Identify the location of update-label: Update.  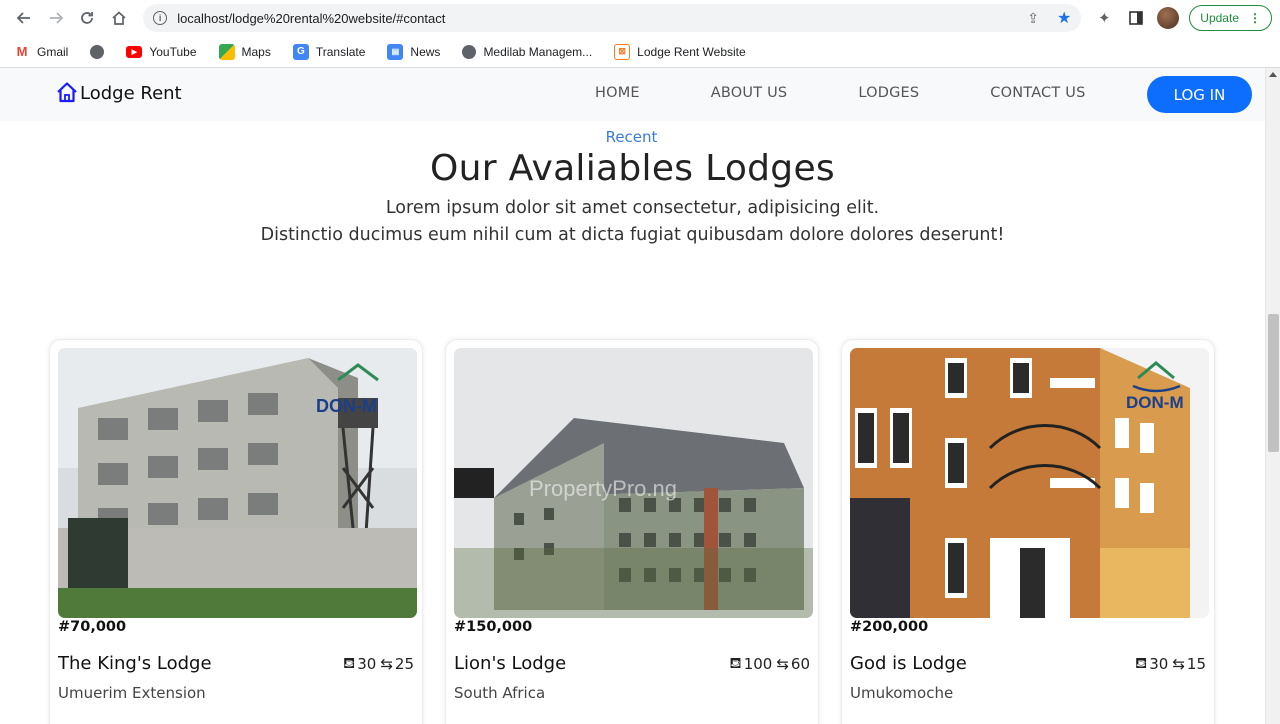
(1219, 18).